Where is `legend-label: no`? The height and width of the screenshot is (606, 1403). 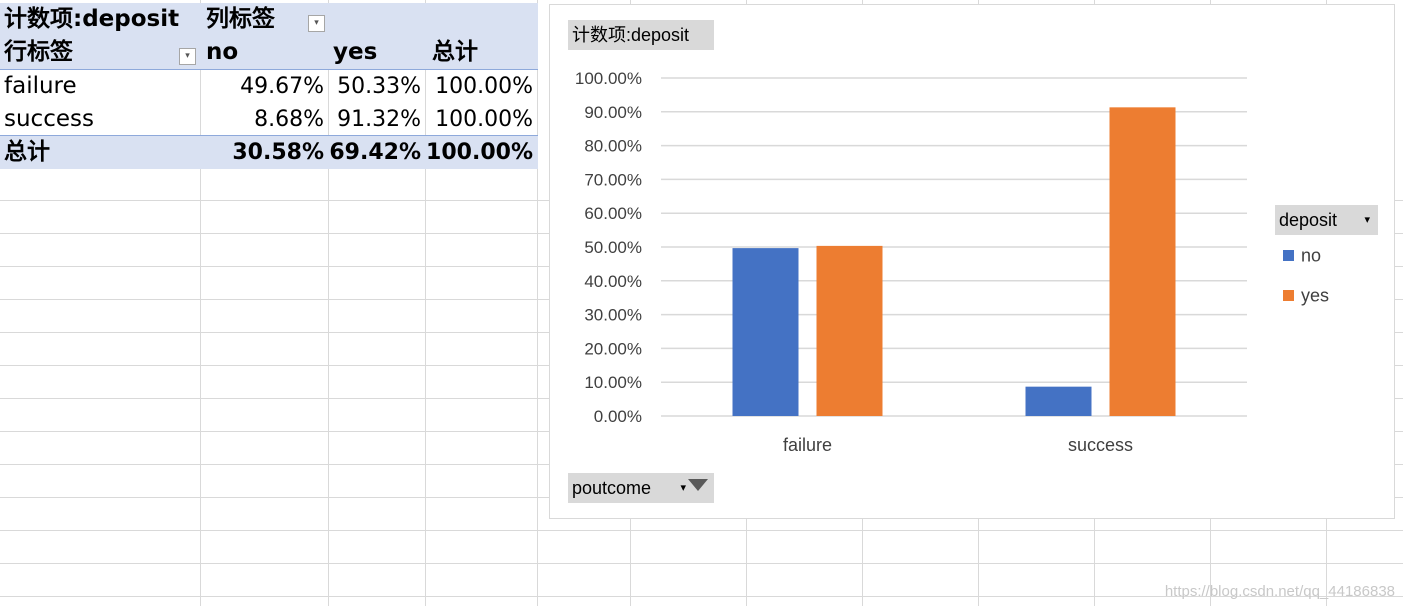
legend-label: no is located at coordinates (1311, 255).